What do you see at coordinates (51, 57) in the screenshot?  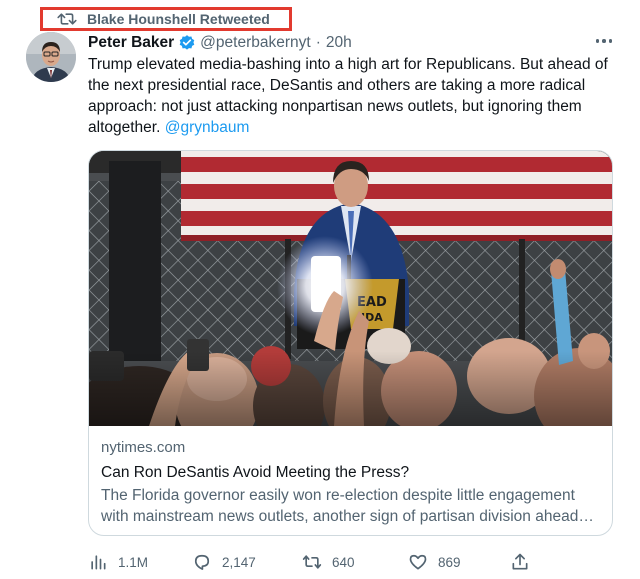 I see `avatar` at bounding box center [51, 57].